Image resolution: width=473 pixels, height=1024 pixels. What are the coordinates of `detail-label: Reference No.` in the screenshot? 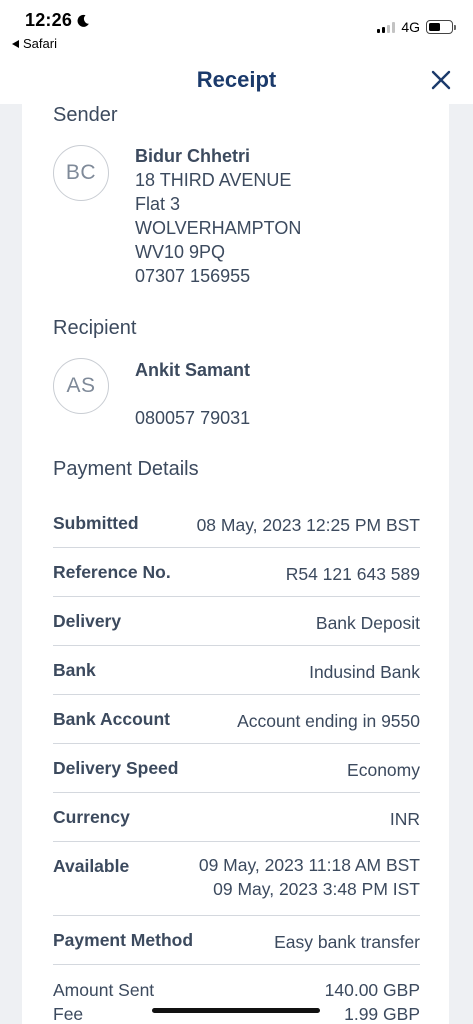 It's located at (112, 572).